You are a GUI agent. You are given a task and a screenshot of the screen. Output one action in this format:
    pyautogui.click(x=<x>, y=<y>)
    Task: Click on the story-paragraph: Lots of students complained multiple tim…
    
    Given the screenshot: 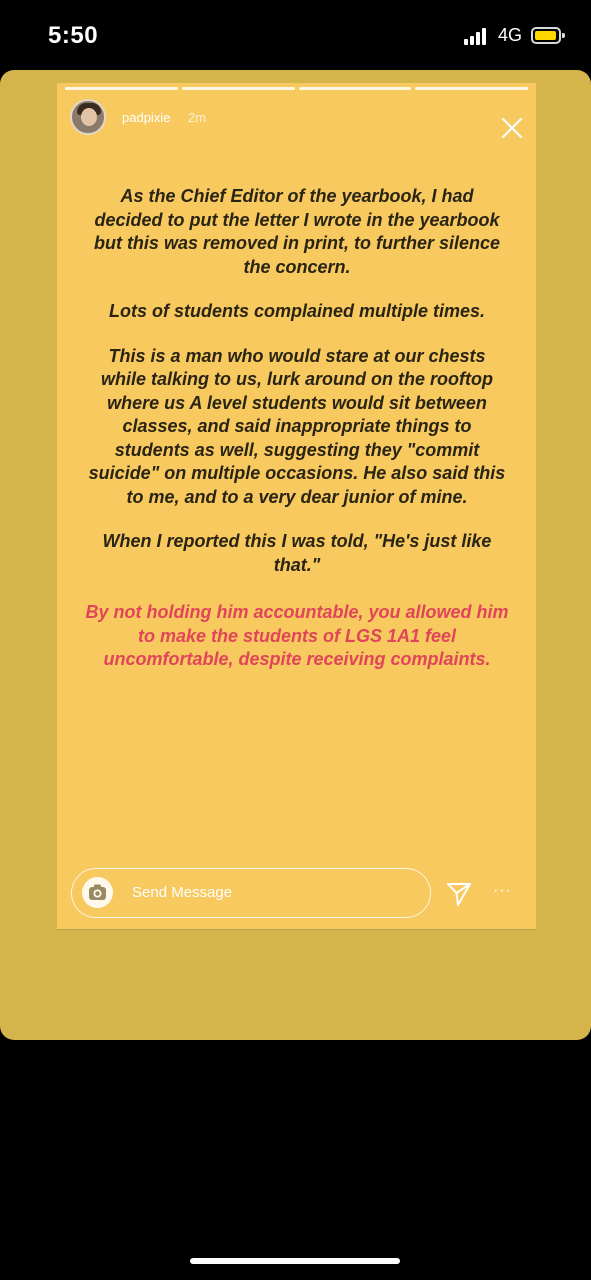 What is the action you would take?
    pyautogui.click(x=297, y=311)
    